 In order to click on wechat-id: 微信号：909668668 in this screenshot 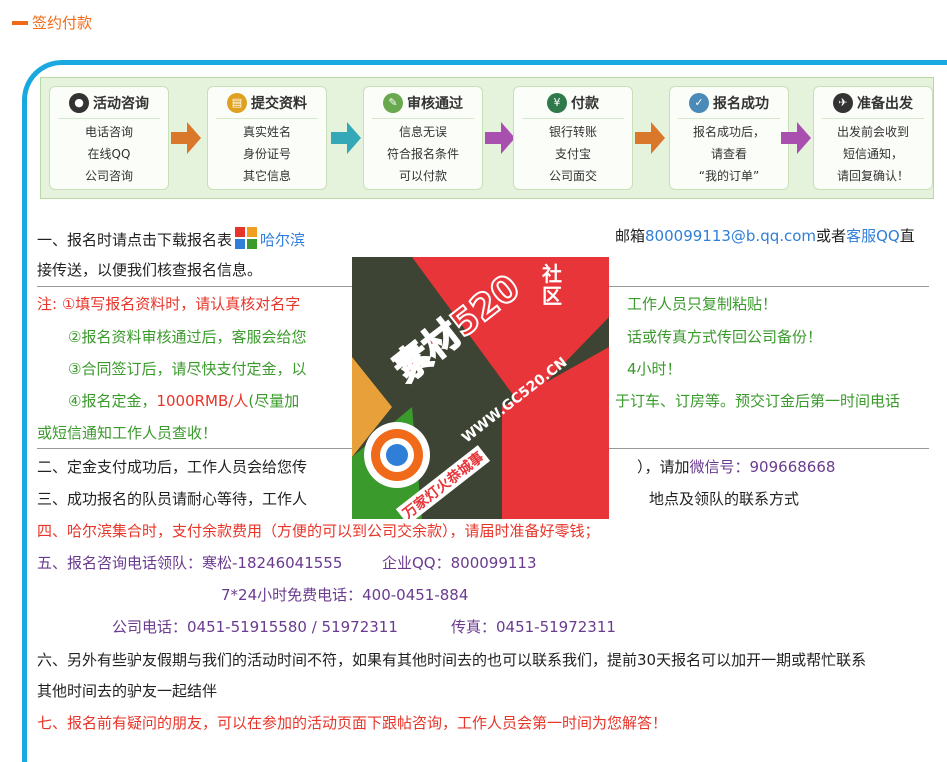, I will do `click(762, 467)`.